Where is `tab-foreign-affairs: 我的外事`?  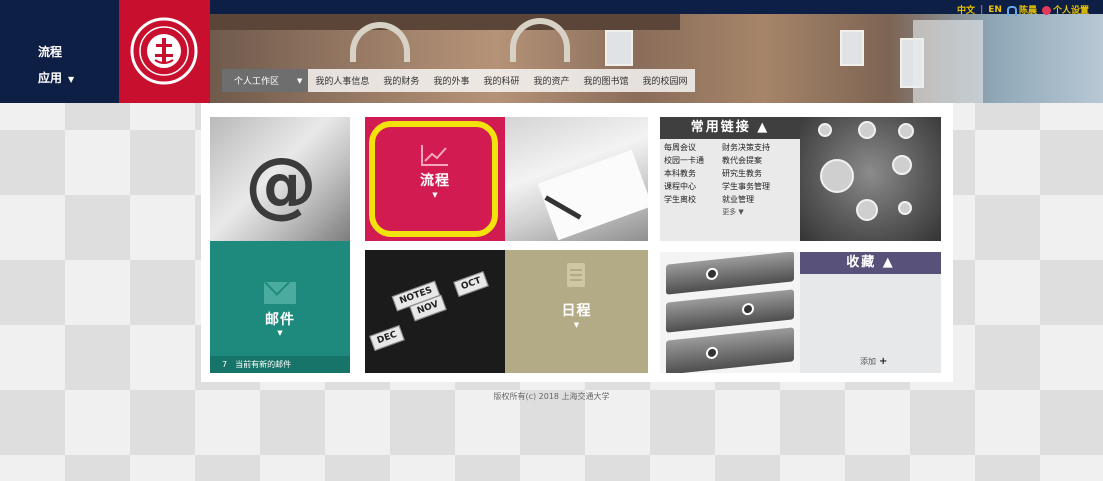
tab-foreign-affairs: 我的外事 is located at coordinates (451, 80).